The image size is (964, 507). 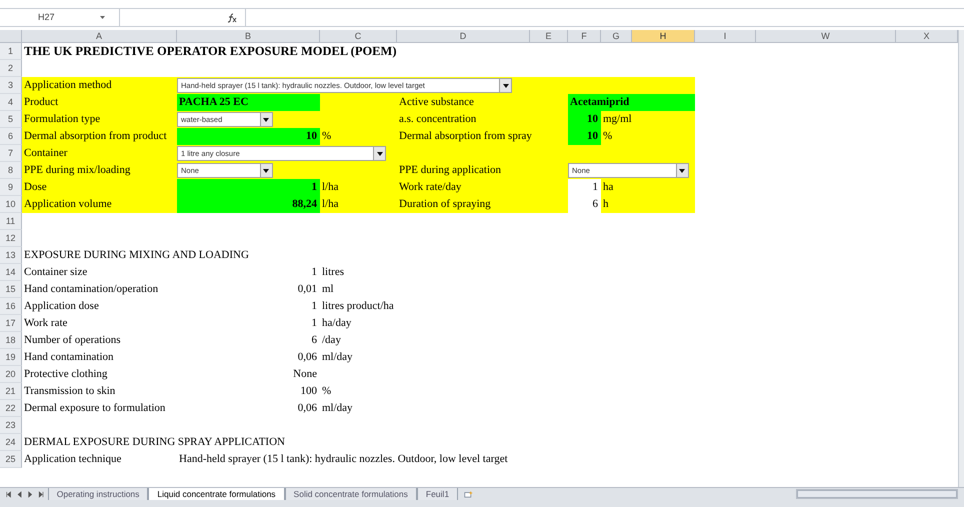 What do you see at coordinates (11, 102) in the screenshot?
I see `row-header: 4` at bounding box center [11, 102].